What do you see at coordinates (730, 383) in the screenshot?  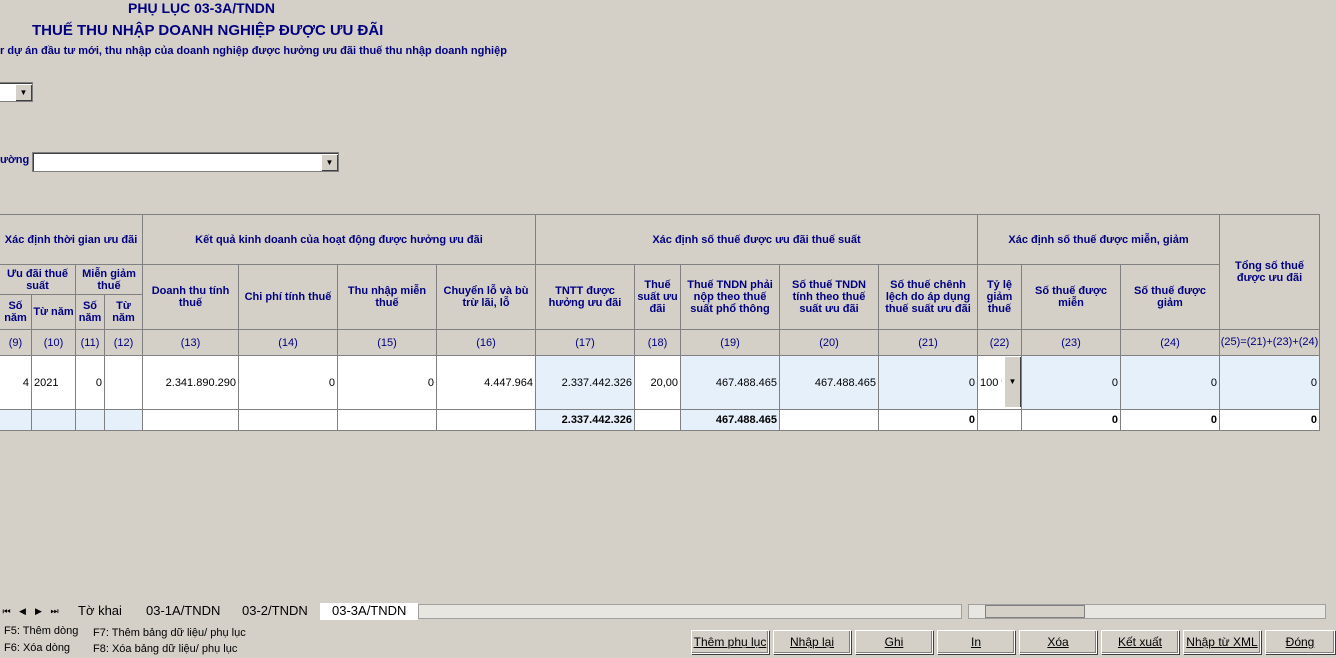 I see `cell-tax-standard-rate: 467.488.465` at bounding box center [730, 383].